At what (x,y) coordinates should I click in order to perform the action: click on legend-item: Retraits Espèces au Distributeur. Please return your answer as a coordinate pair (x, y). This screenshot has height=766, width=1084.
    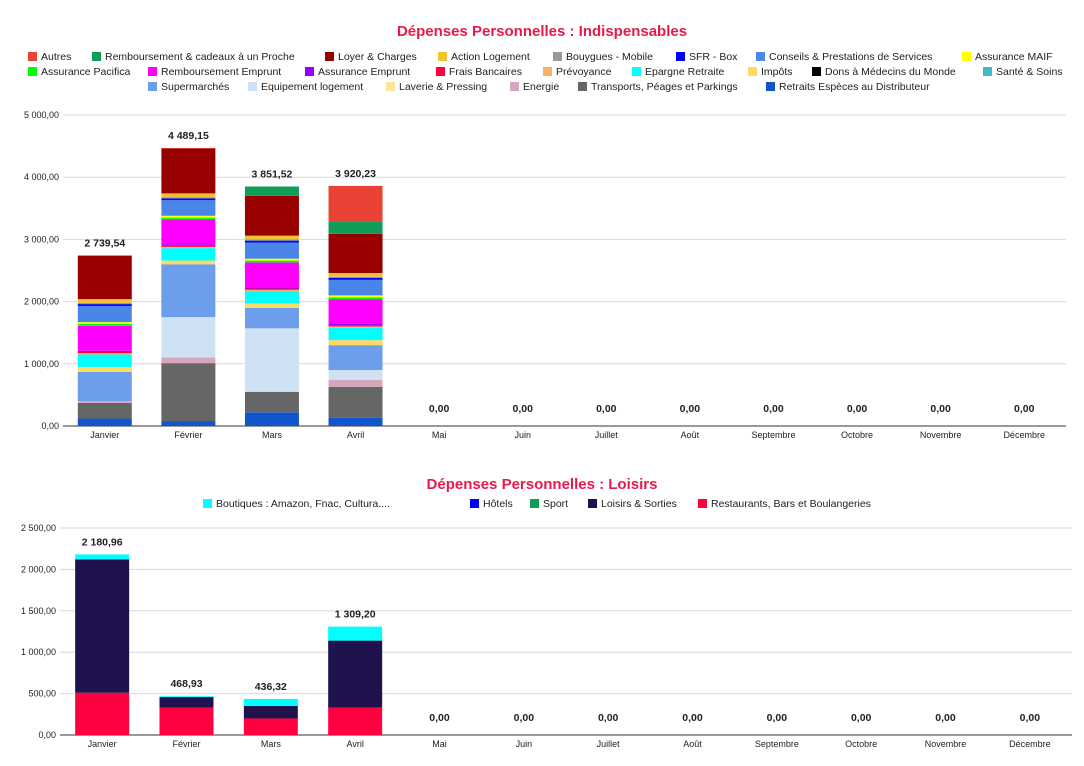
    Looking at the image, I should click on (848, 87).